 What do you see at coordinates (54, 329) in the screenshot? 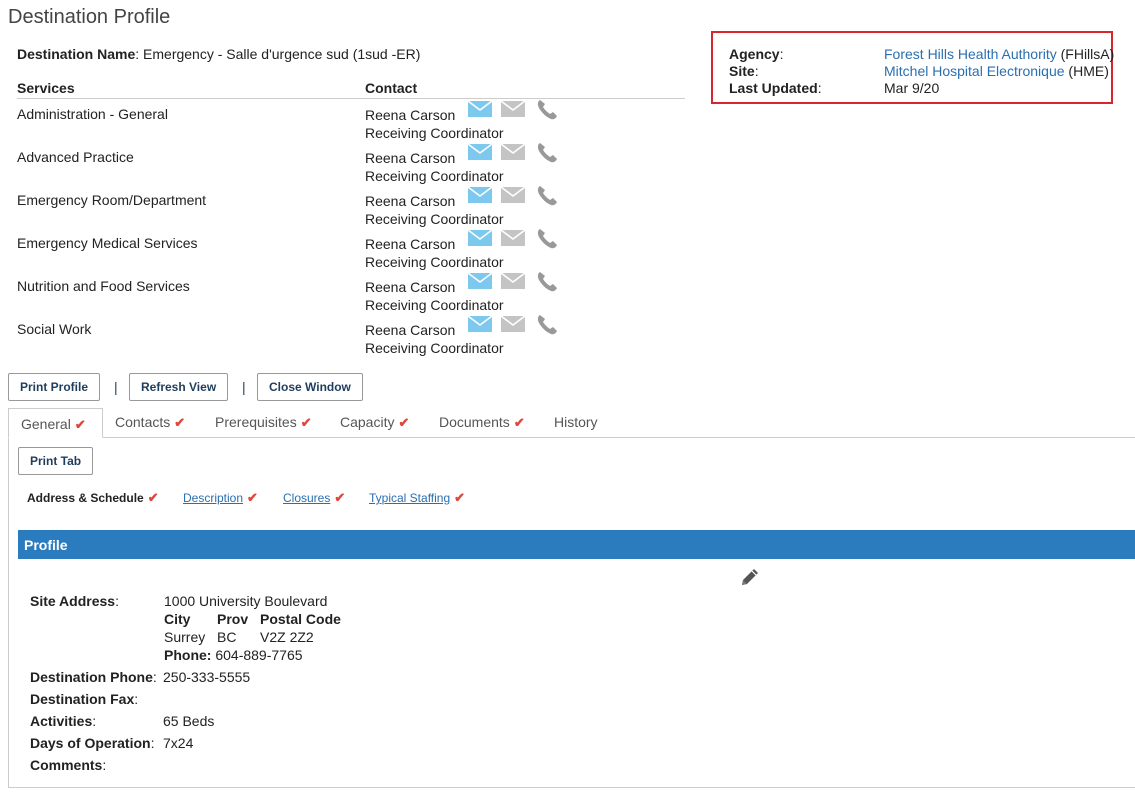
I see `service-name: Social Work` at bounding box center [54, 329].